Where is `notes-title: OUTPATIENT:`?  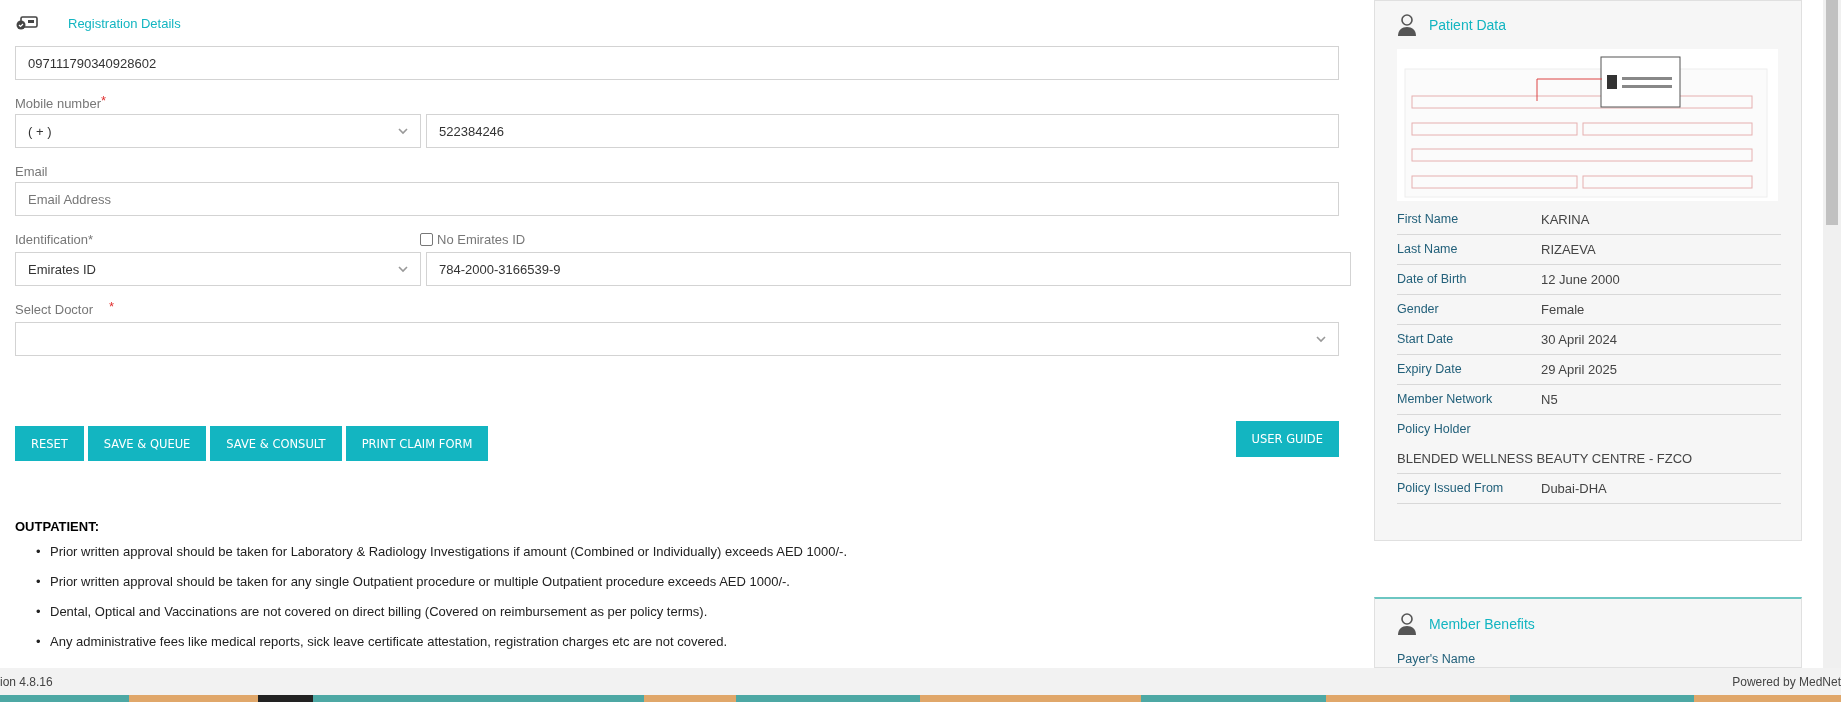 notes-title: OUTPATIENT: is located at coordinates (57, 526).